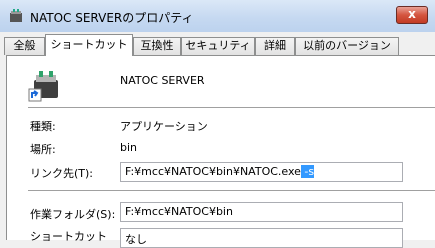 This screenshot has width=435, height=248. Describe the element at coordinates (347, 46) in the screenshot. I see `tab-previous-versions: 以前のバージョン` at that location.